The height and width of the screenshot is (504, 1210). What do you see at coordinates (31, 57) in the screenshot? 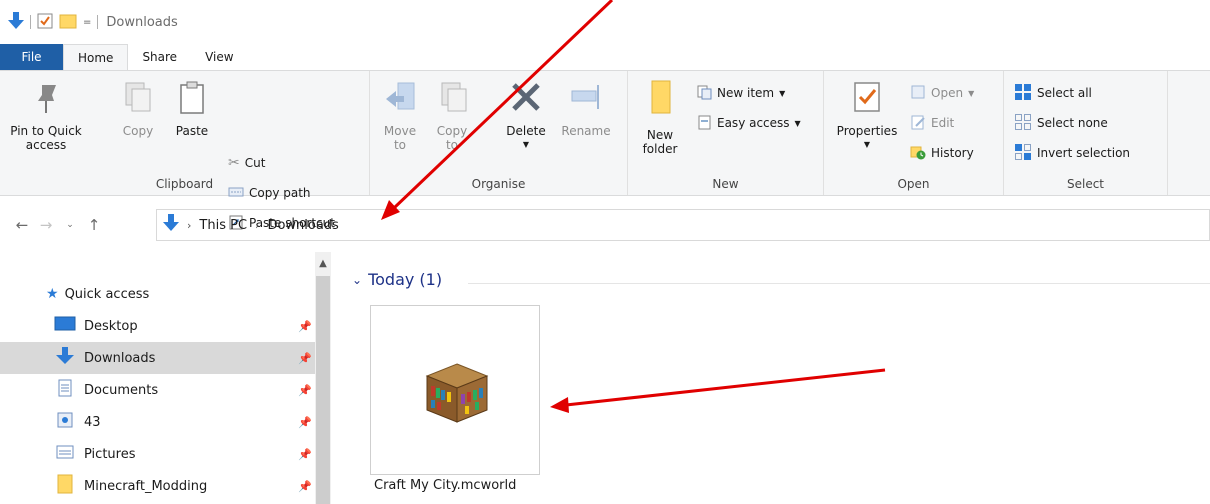
I see `tab-file: File` at bounding box center [31, 57].